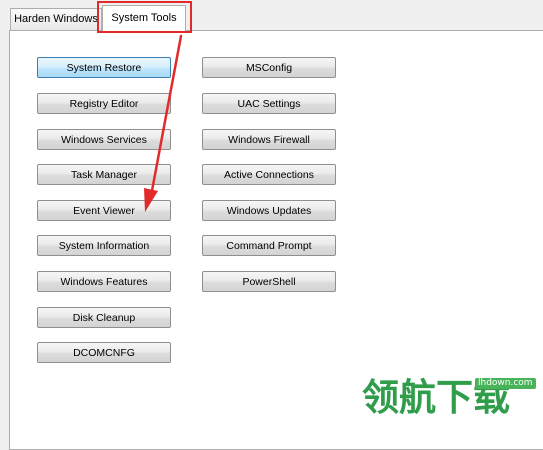 Image resolution: width=543 pixels, height=450 pixels. I want to click on system-information-button: System Information, so click(104, 245).